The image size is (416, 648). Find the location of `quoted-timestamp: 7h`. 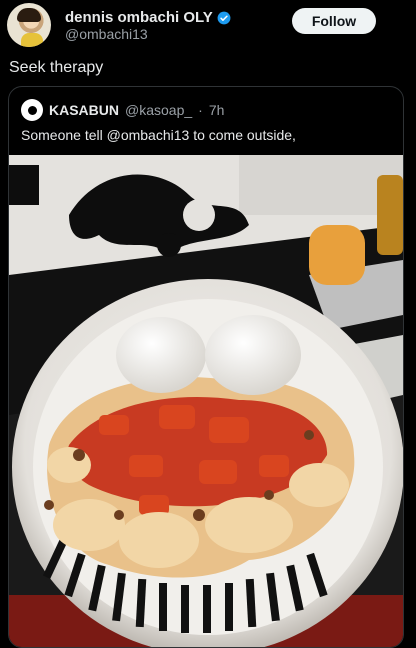

quoted-timestamp: 7h is located at coordinates (217, 110).